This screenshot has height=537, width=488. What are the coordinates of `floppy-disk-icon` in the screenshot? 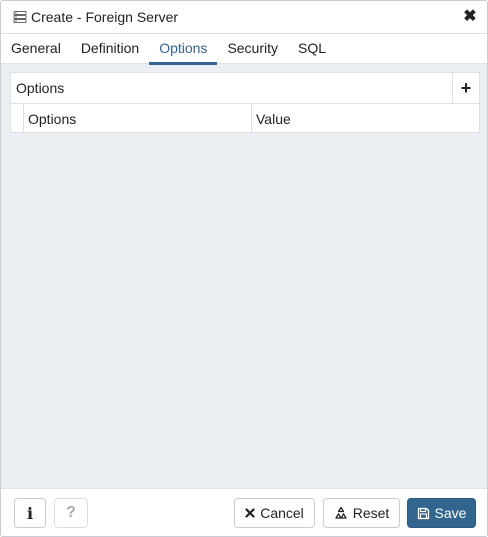 It's located at (423, 513).